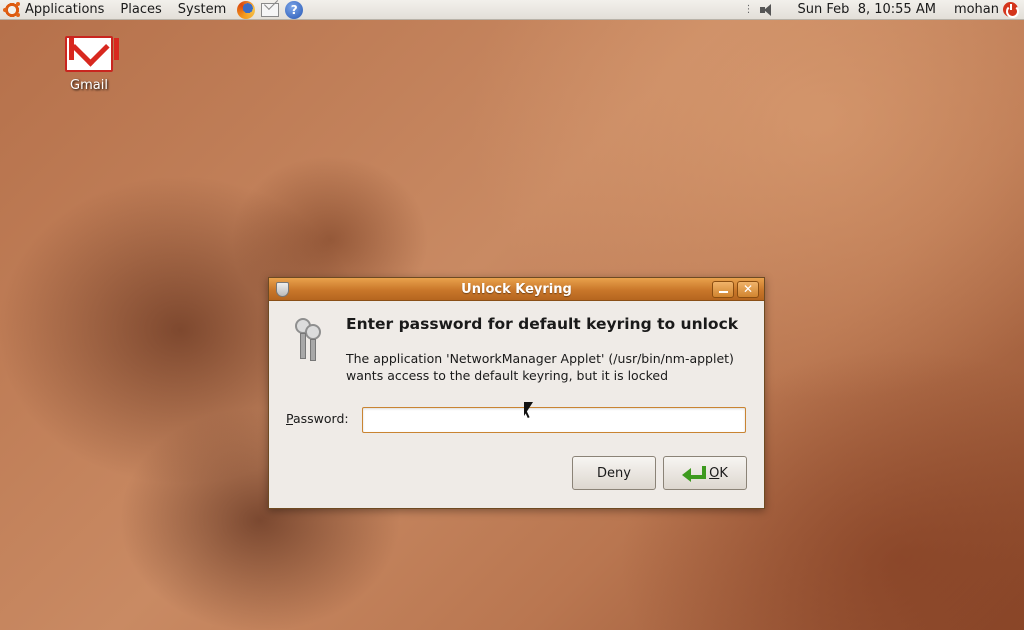 This screenshot has height=630, width=1024. Describe the element at coordinates (767, 10) in the screenshot. I see `volume-icon` at that location.